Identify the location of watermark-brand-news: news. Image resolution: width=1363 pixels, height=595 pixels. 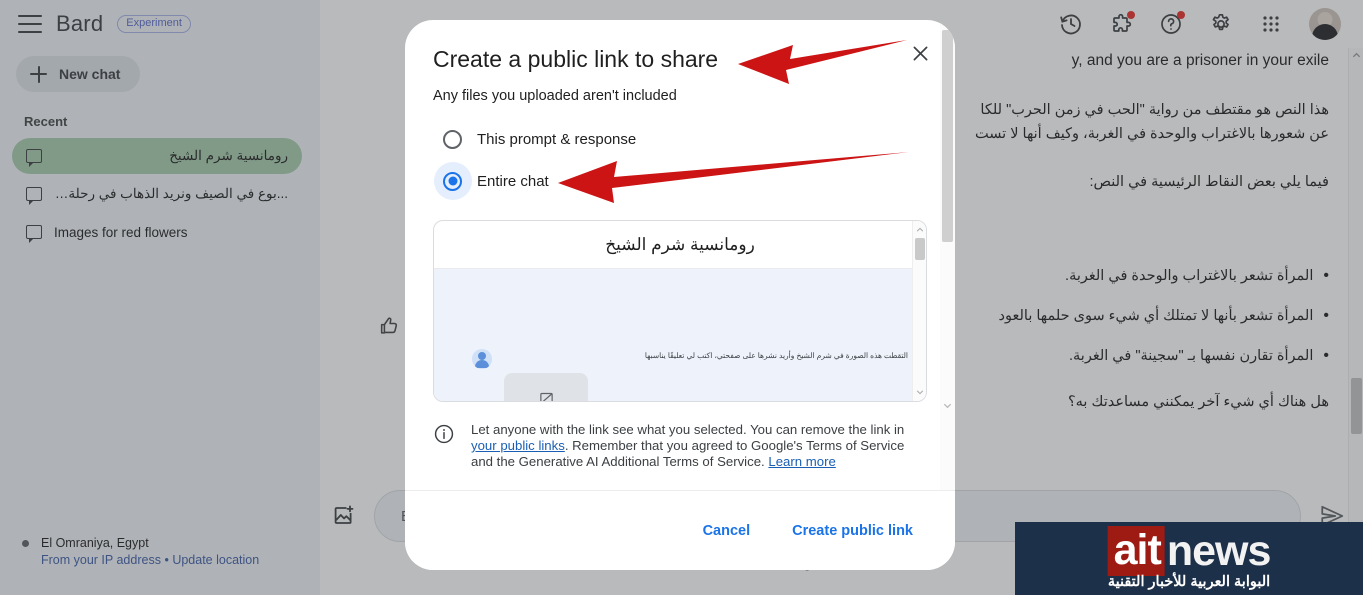
(1219, 551).